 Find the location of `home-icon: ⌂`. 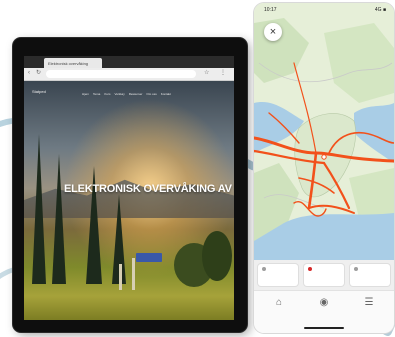

home-icon: ⌂ is located at coordinates (279, 302).